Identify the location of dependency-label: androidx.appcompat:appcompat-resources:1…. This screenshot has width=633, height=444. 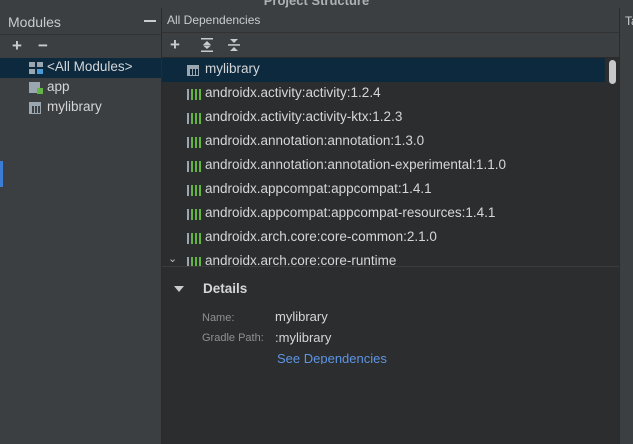
(350, 212).